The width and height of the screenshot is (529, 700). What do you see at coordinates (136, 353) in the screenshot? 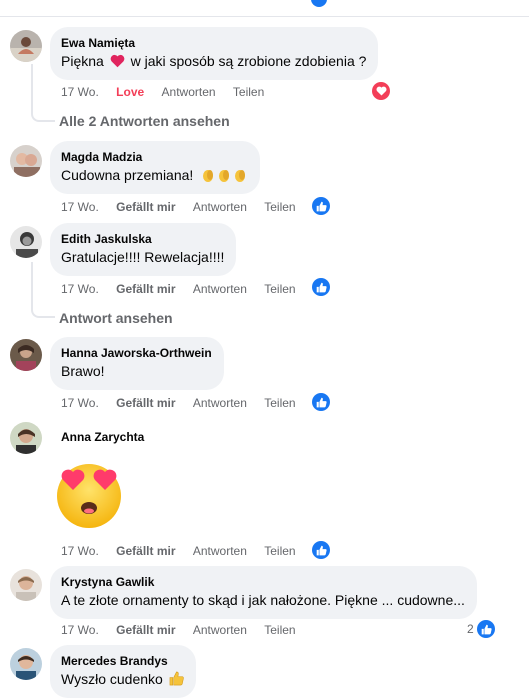
I see `comment-author: Hanna Jaworska-Orthwein` at bounding box center [136, 353].